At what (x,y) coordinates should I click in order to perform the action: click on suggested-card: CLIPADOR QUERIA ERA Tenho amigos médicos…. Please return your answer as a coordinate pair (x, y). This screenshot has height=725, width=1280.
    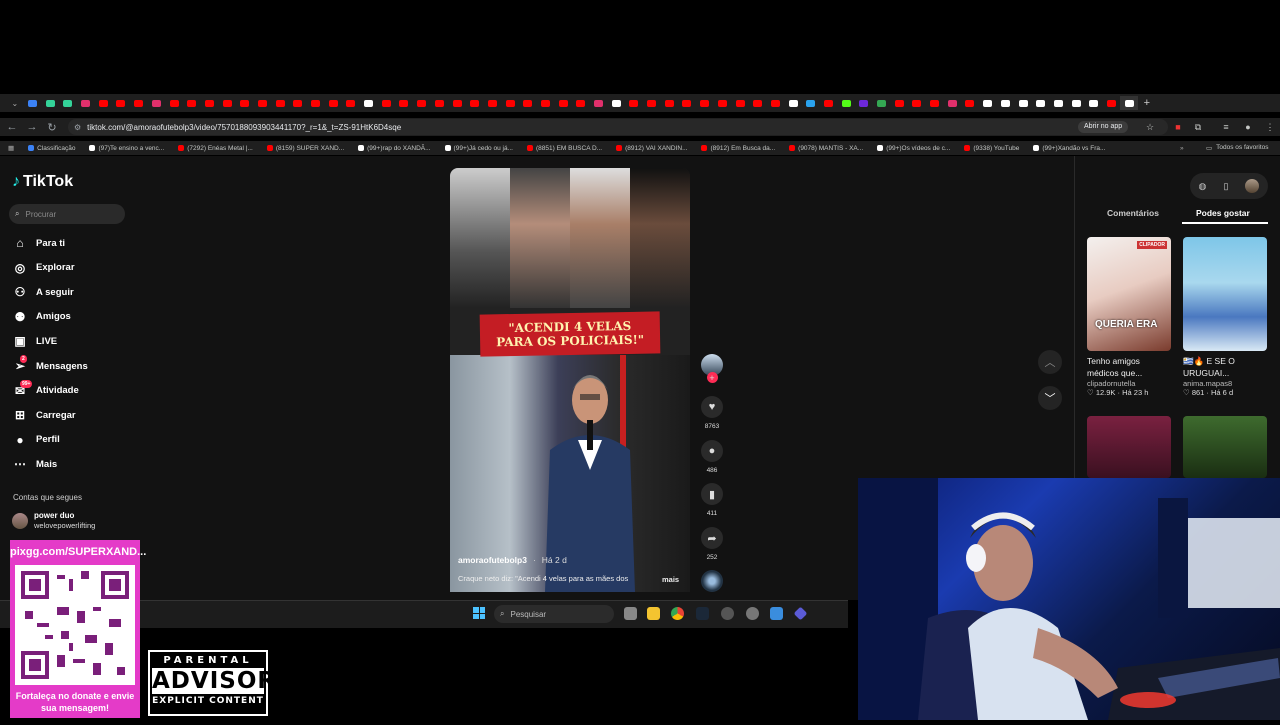
    Looking at the image, I should click on (1129, 317).